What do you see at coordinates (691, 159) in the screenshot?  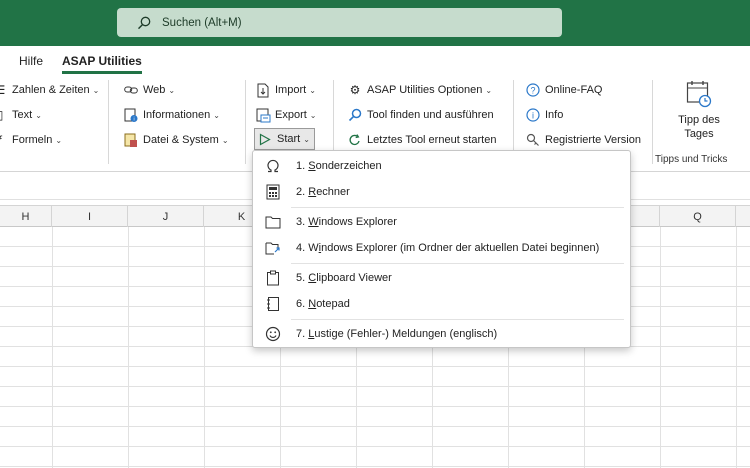 I see `group-label-tipps: Tipps und Tricks` at bounding box center [691, 159].